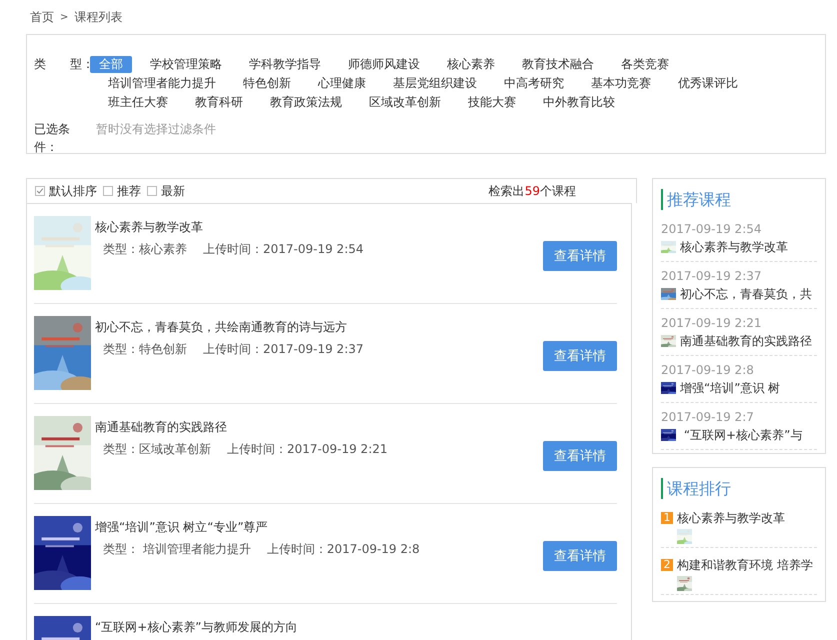 The image size is (837, 640). What do you see at coordinates (739, 488) in the screenshot?
I see `panel-title: 课程排行` at bounding box center [739, 488].